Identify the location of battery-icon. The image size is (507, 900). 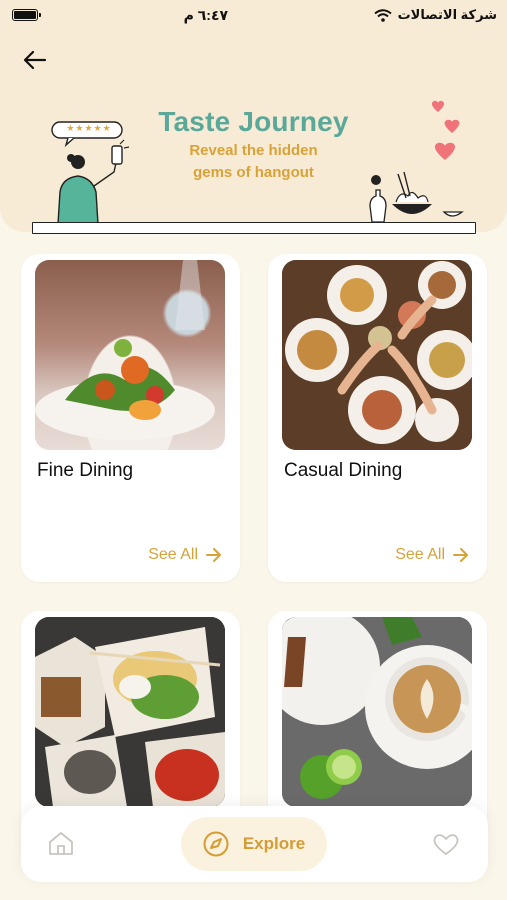
(26, 15).